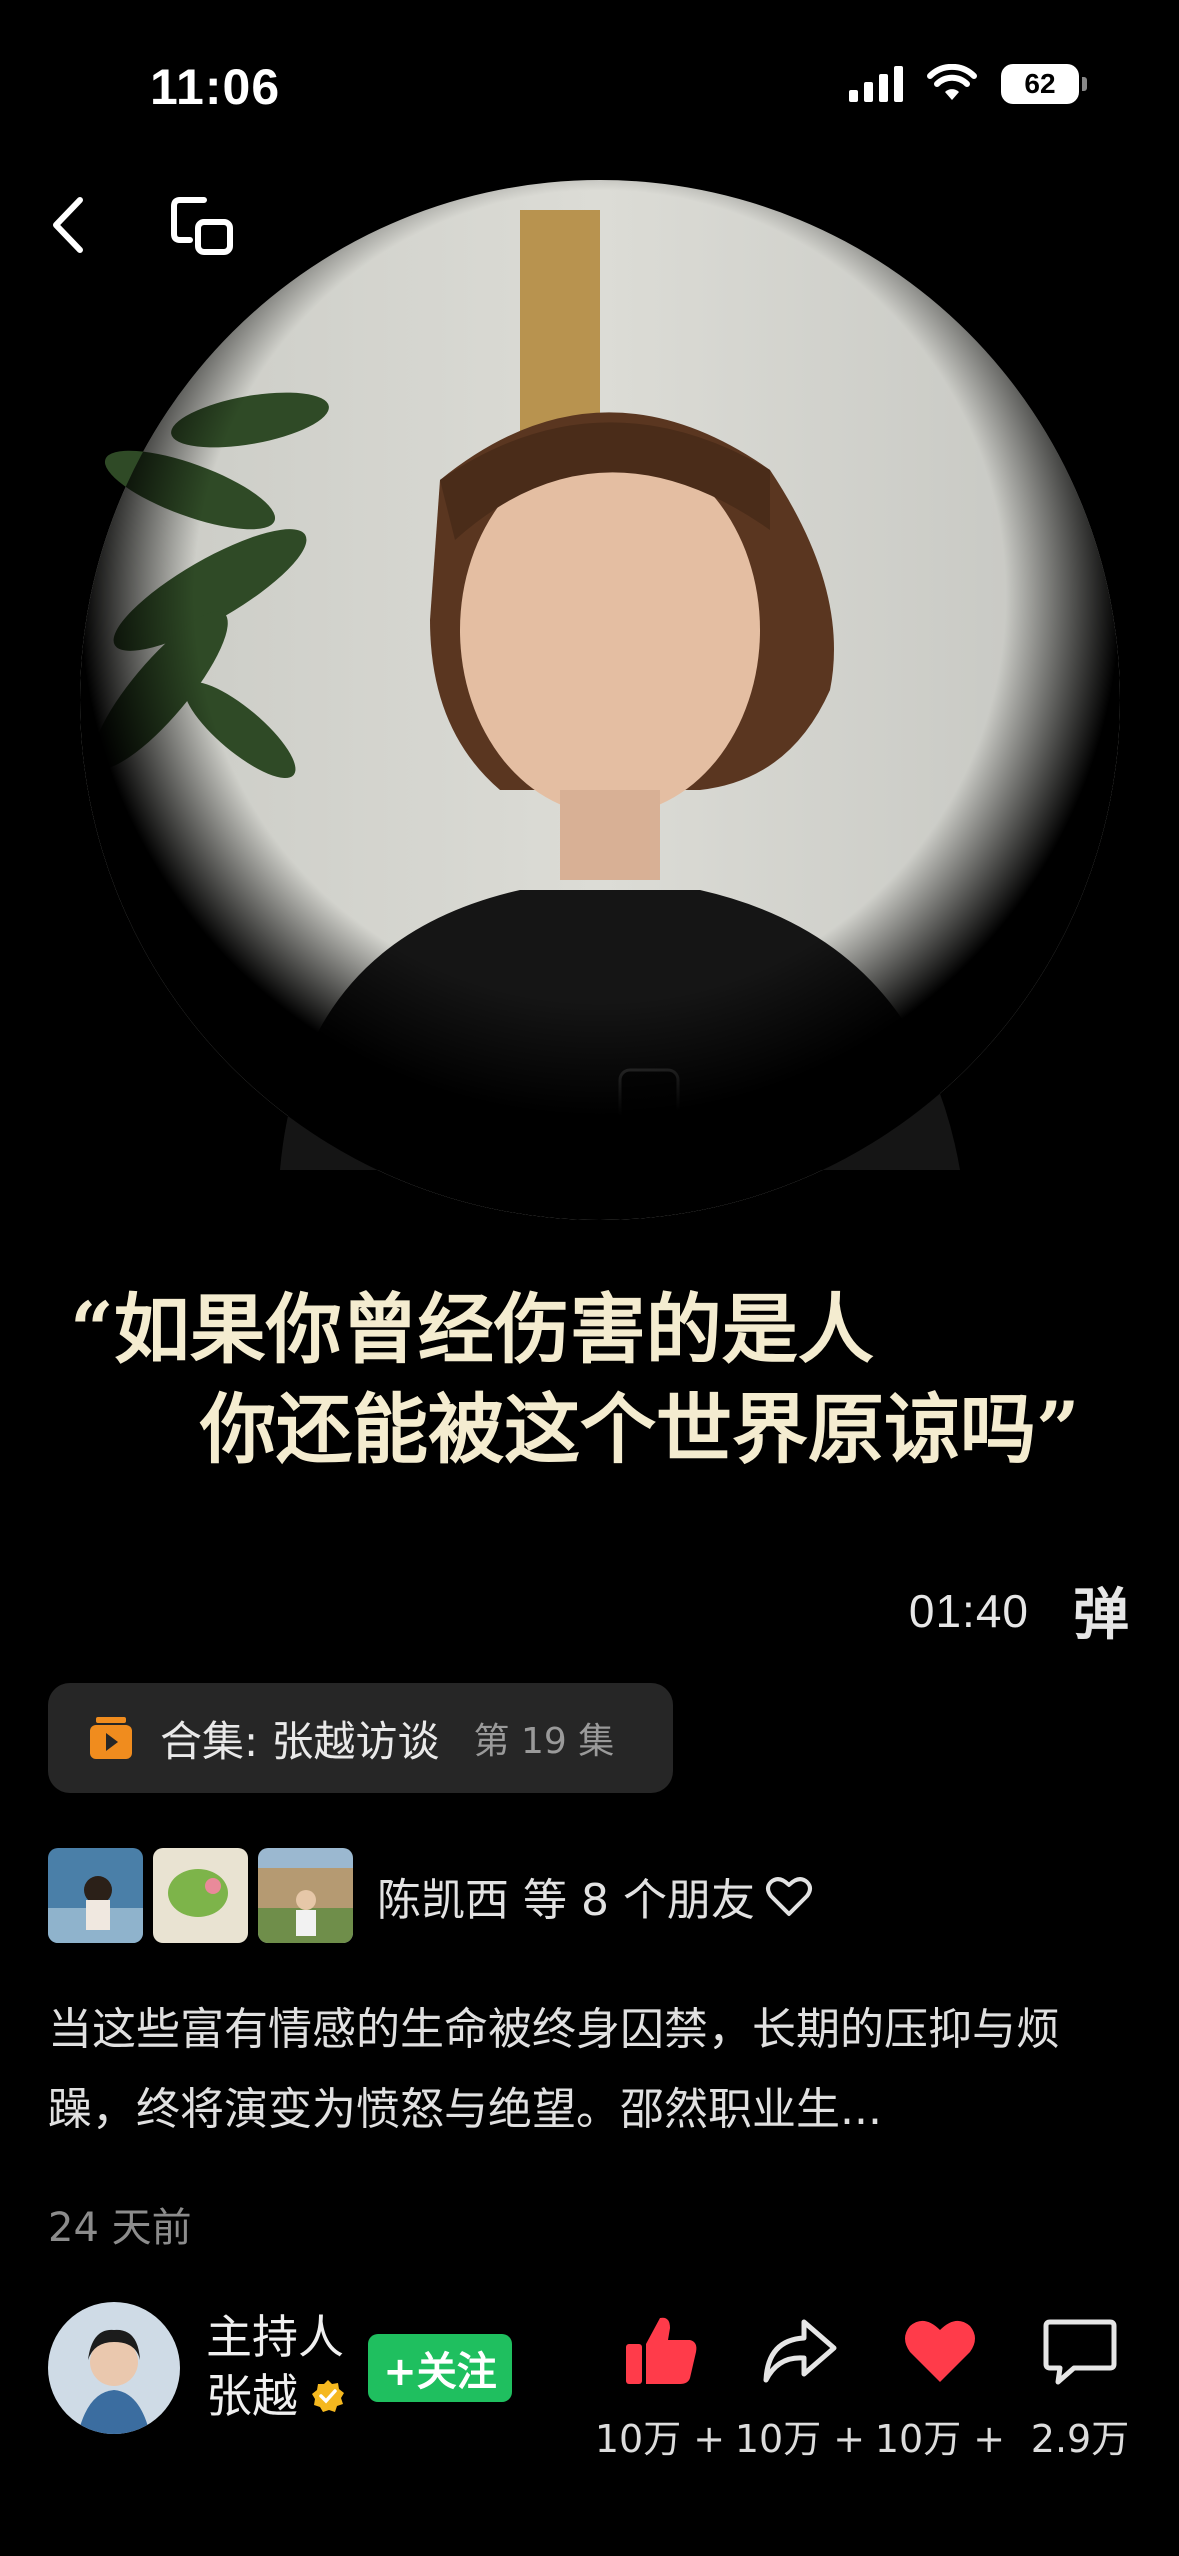 Image resolution: width=1179 pixels, height=2556 pixels. I want to click on danmu-toggle-button: 弹, so click(1101, 1610).